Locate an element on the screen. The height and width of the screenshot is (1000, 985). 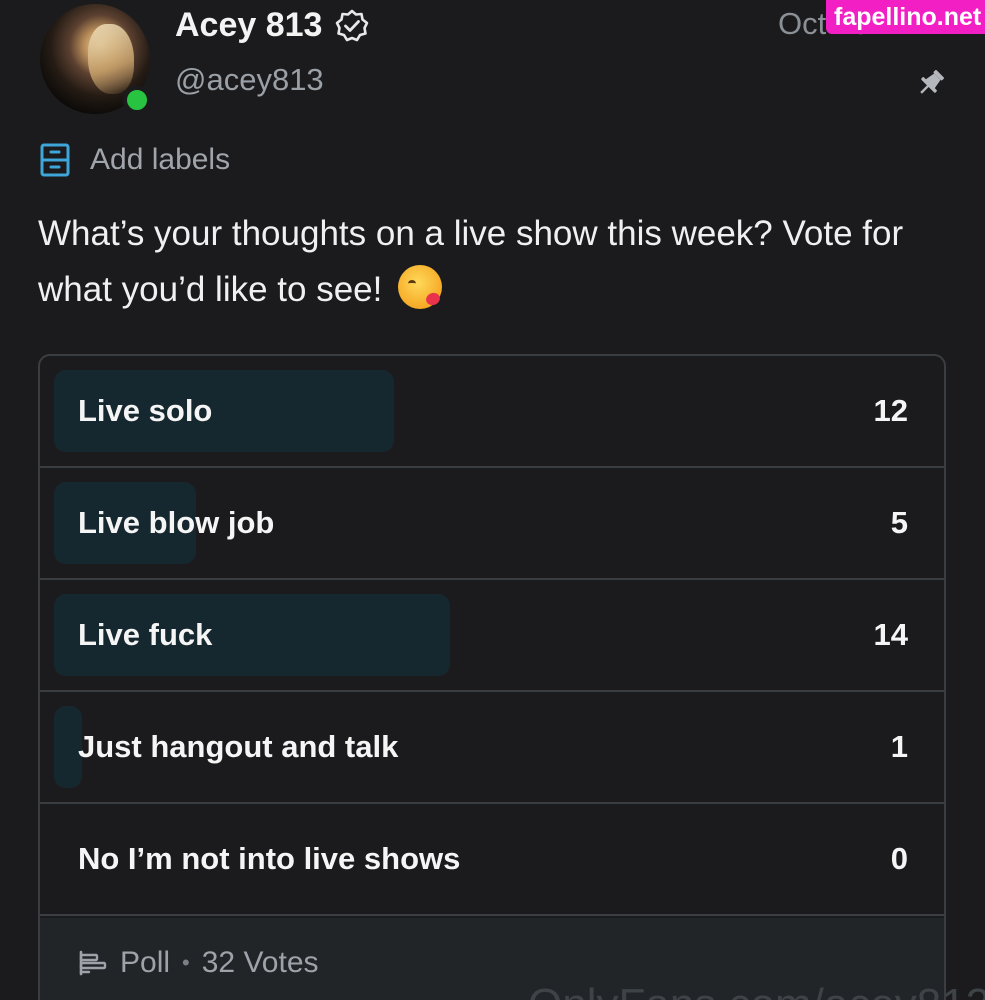
poll-option-count: 0 is located at coordinates (899, 858).